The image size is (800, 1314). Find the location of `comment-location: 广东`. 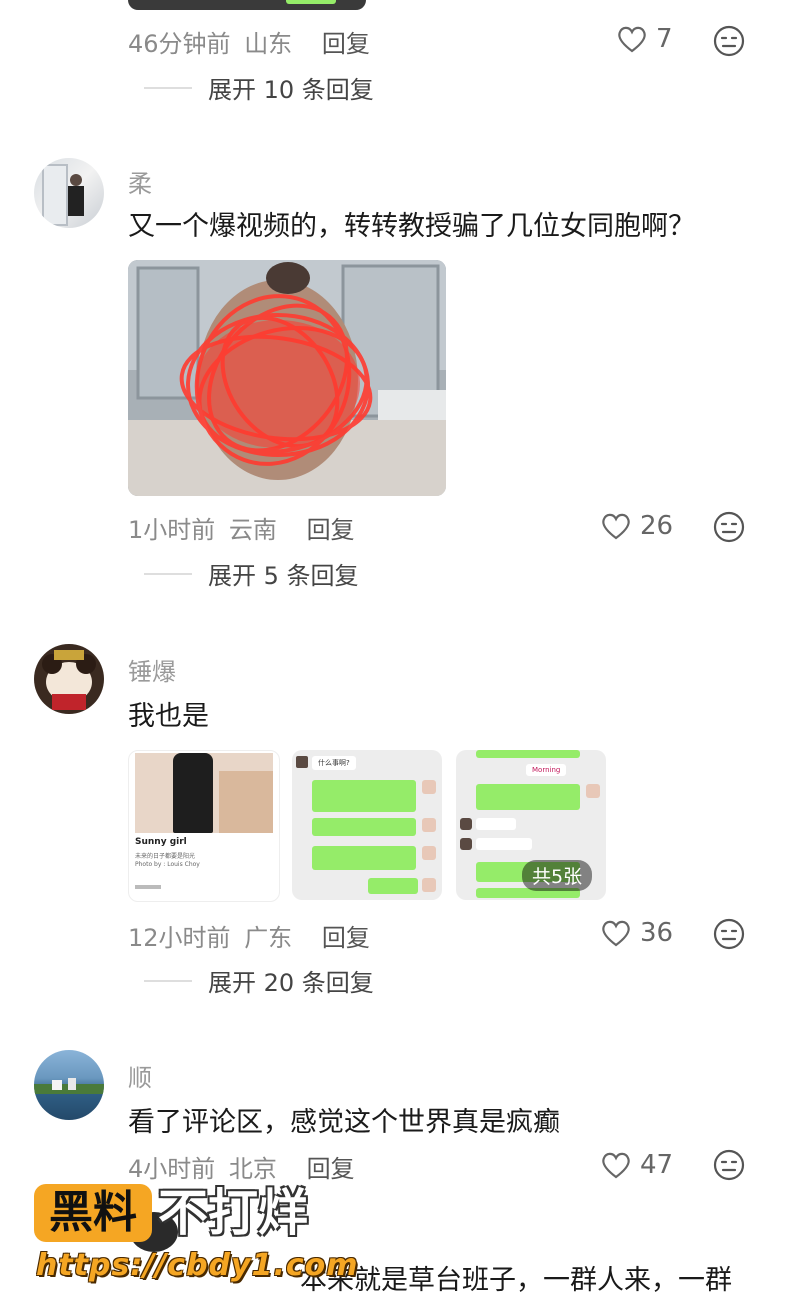

comment-location: 广东 is located at coordinates (268, 938).